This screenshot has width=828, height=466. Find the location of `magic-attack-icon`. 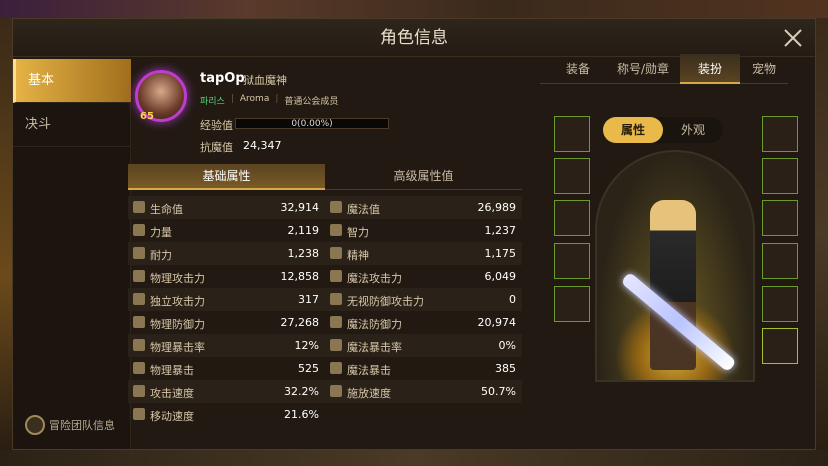

magic-attack-icon is located at coordinates (336, 276).